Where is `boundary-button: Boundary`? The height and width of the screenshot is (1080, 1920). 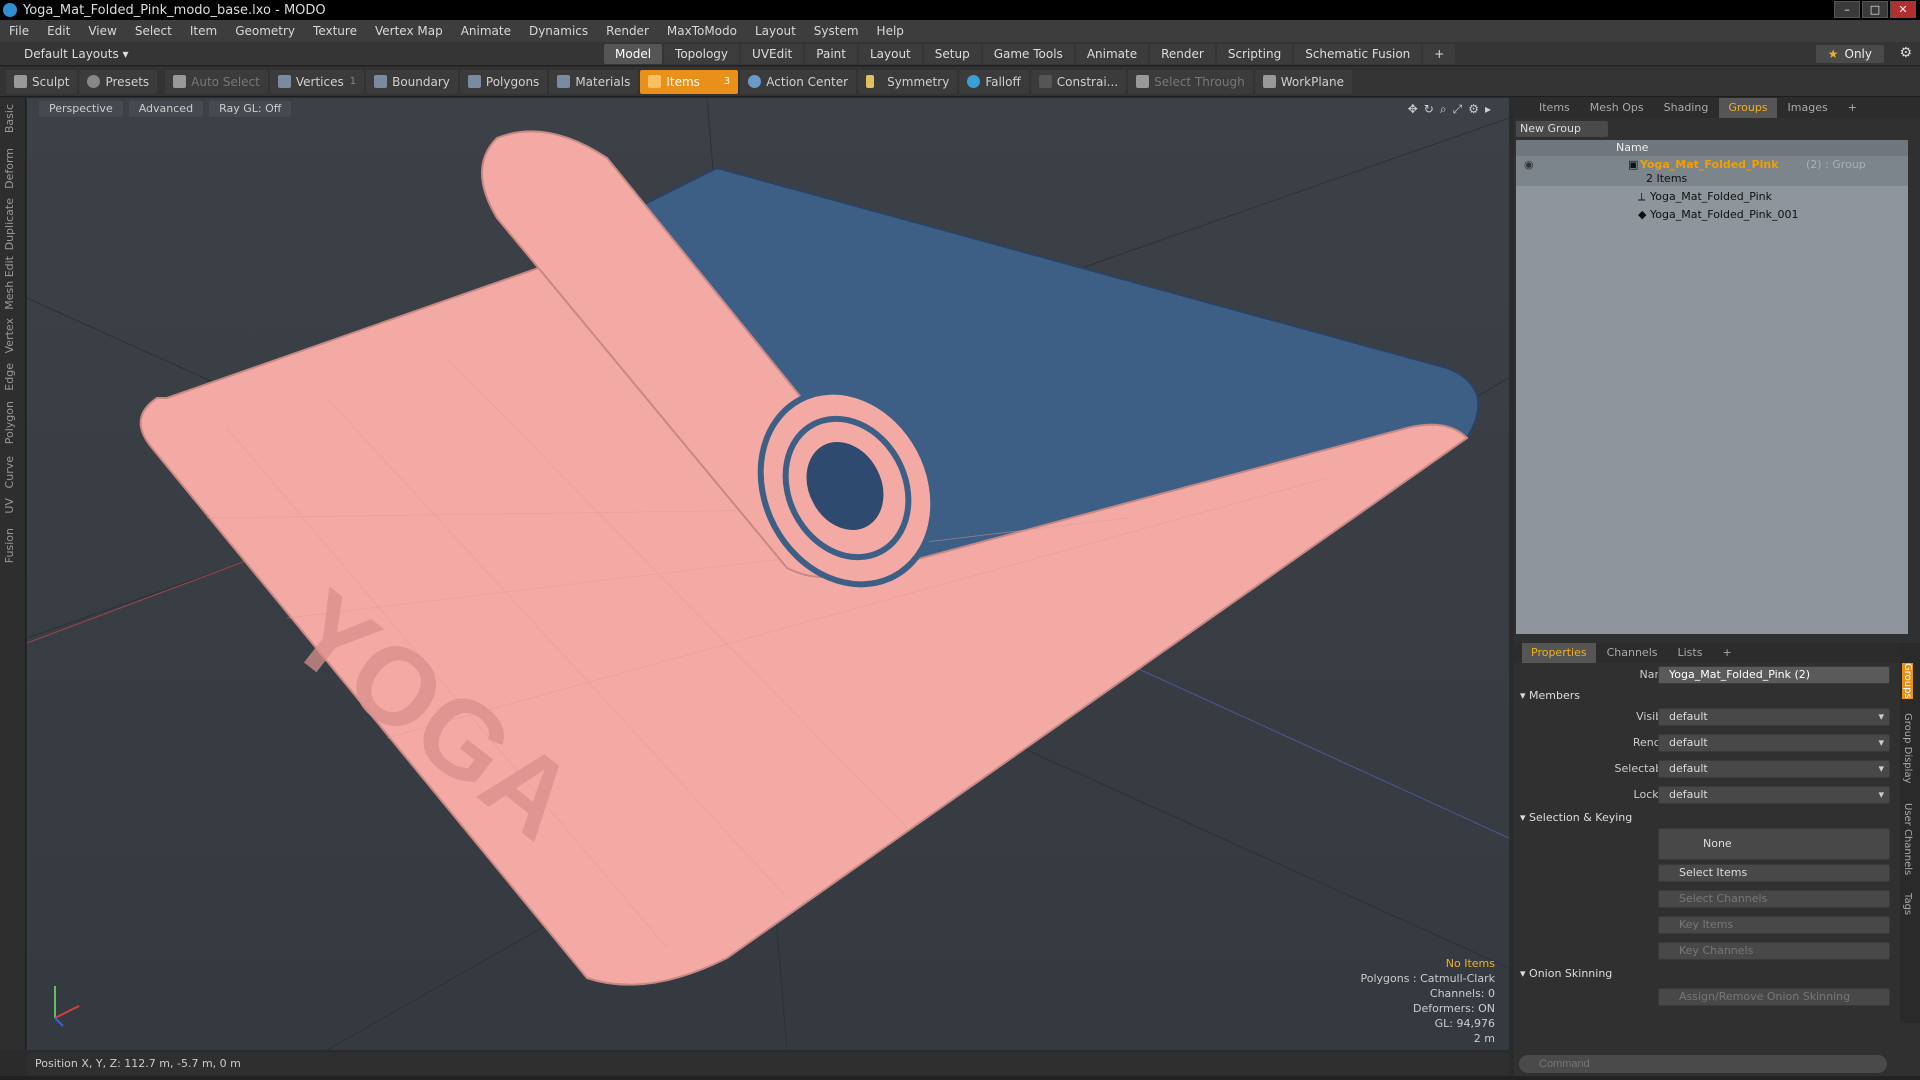
boundary-button: Boundary is located at coordinates (412, 81).